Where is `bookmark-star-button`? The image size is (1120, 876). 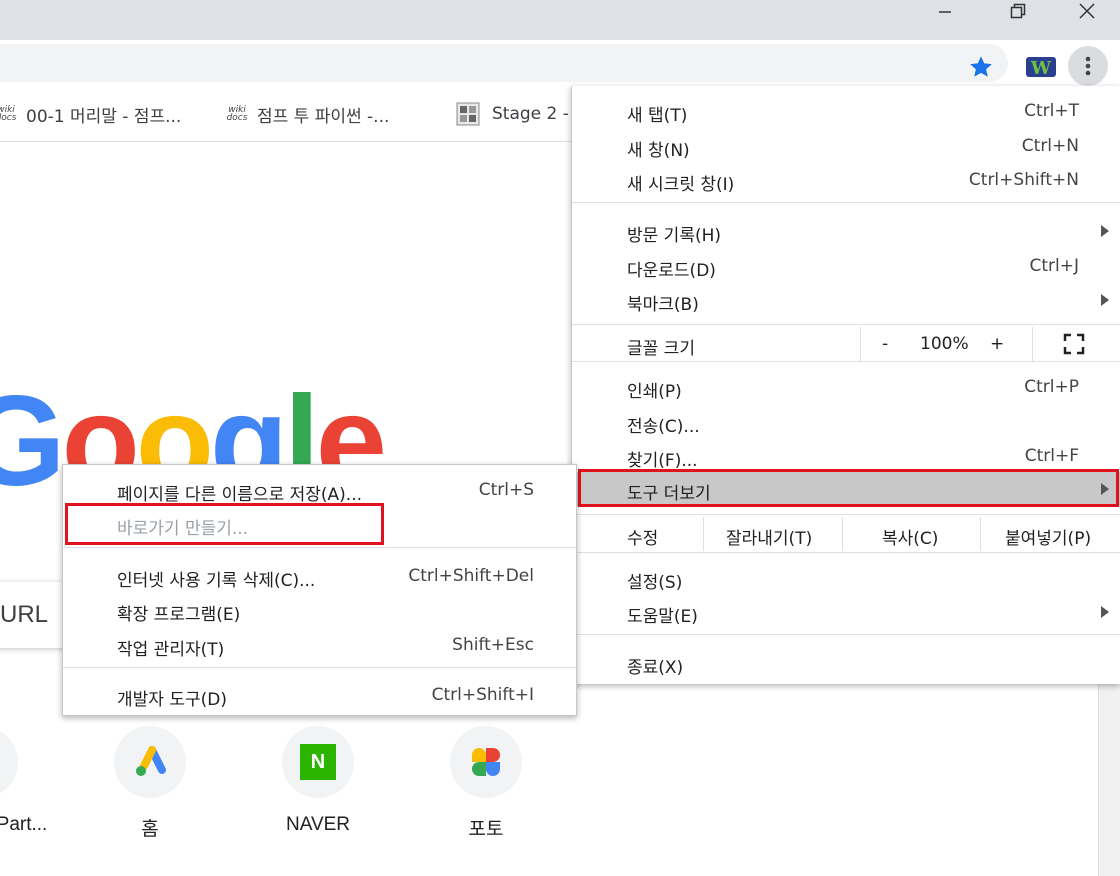
bookmark-star-button is located at coordinates (981, 67).